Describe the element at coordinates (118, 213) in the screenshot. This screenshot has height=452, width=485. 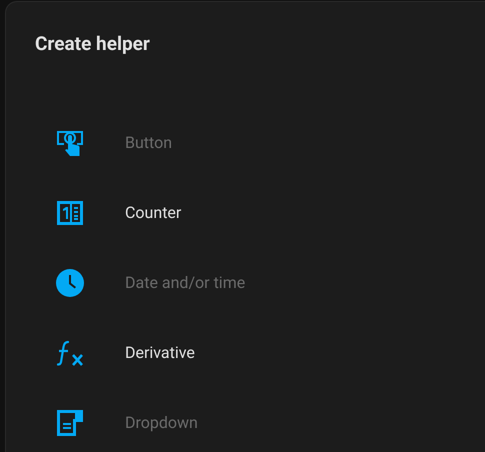
I see `list-item: Counter` at that location.